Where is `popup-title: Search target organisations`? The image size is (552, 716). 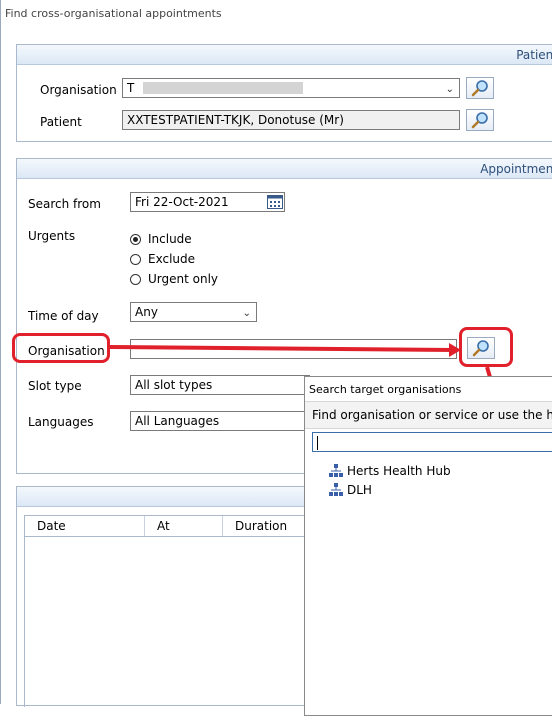
popup-title: Search target organisations is located at coordinates (385, 389).